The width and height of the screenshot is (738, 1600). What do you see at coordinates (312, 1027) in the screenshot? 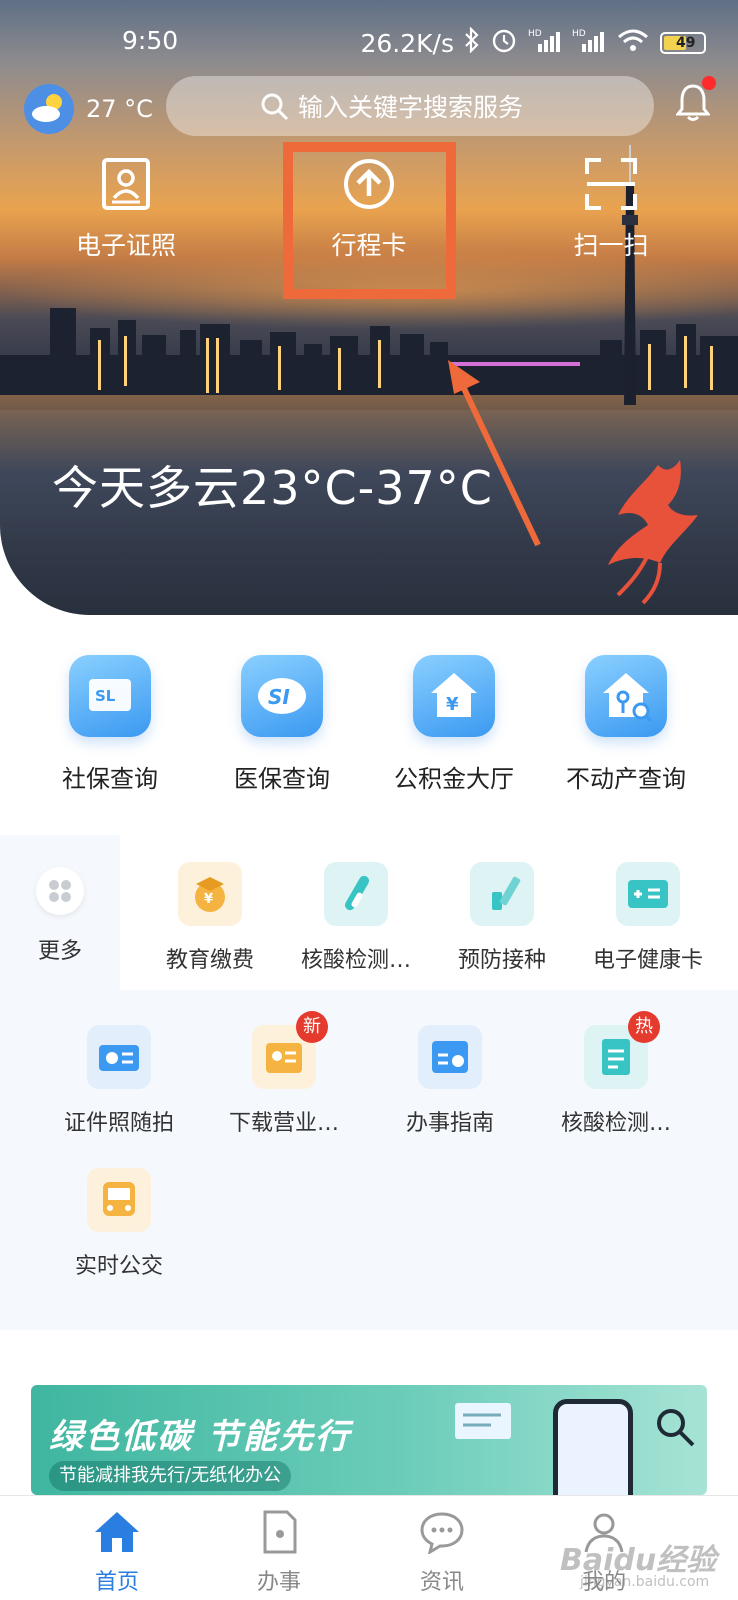
I see `new-badge: 新` at bounding box center [312, 1027].